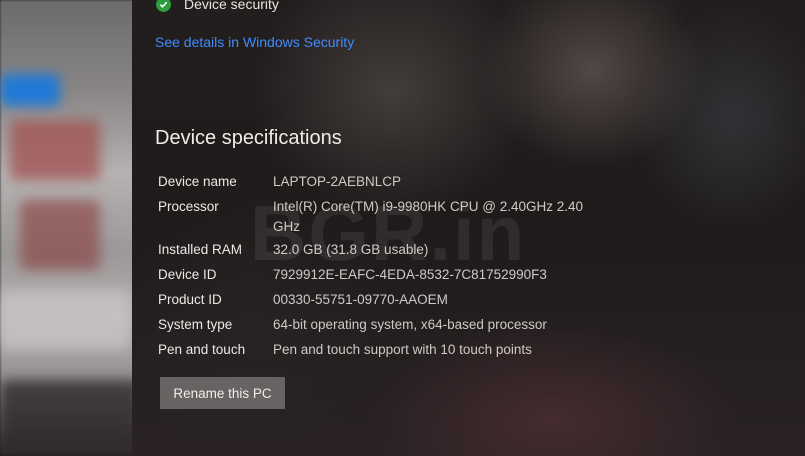 The image size is (805, 456). Describe the element at coordinates (187, 274) in the screenshot. I see `spec-label: Device ID` at that location.